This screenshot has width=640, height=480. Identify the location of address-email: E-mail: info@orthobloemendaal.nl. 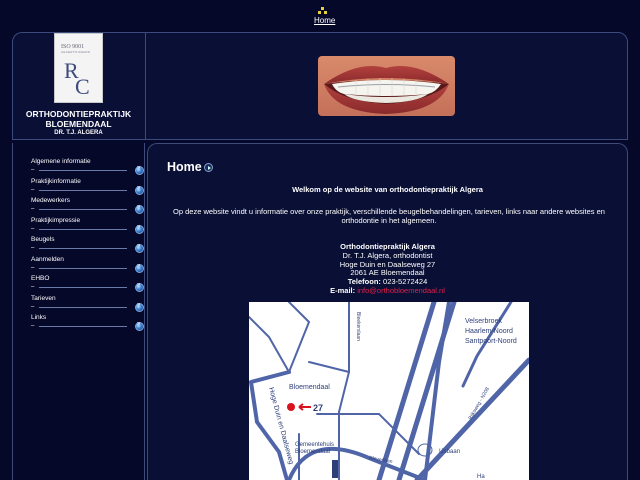
(387, 290).